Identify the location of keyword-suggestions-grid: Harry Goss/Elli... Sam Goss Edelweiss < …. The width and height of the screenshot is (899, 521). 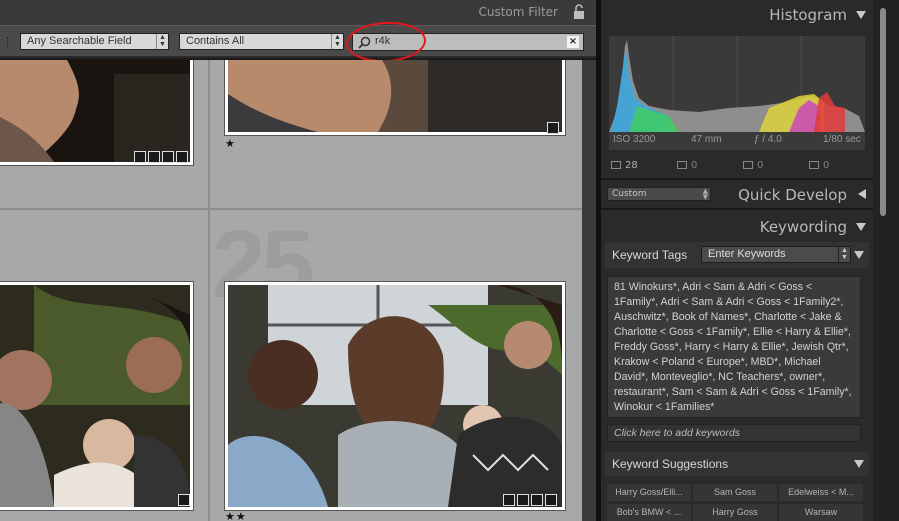
(735, 502).